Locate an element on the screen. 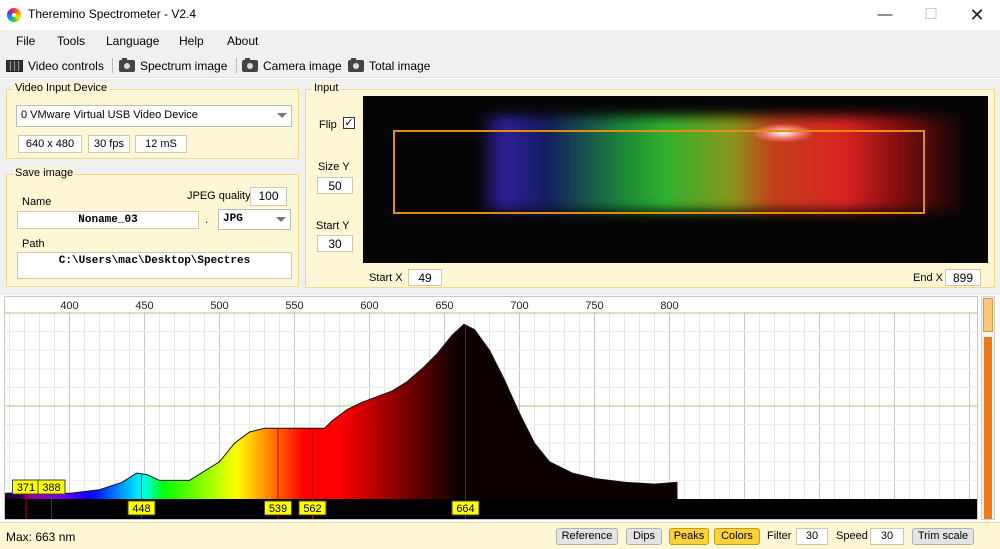 The height and width of the screenshot is (549, 1000). menu-help: Help is located at coordinates (191, 41).